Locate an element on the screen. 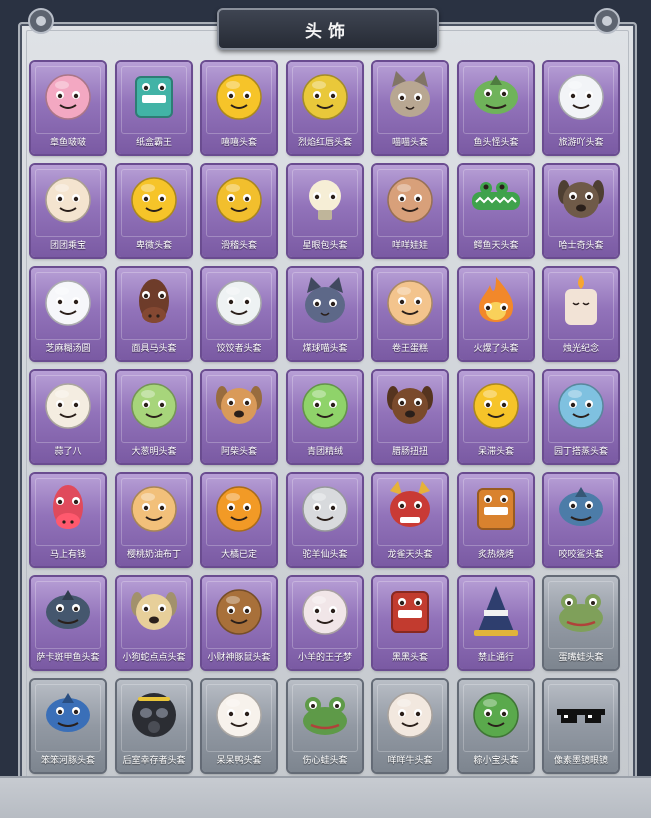  candle-icon is located at coordinates (581, 300).